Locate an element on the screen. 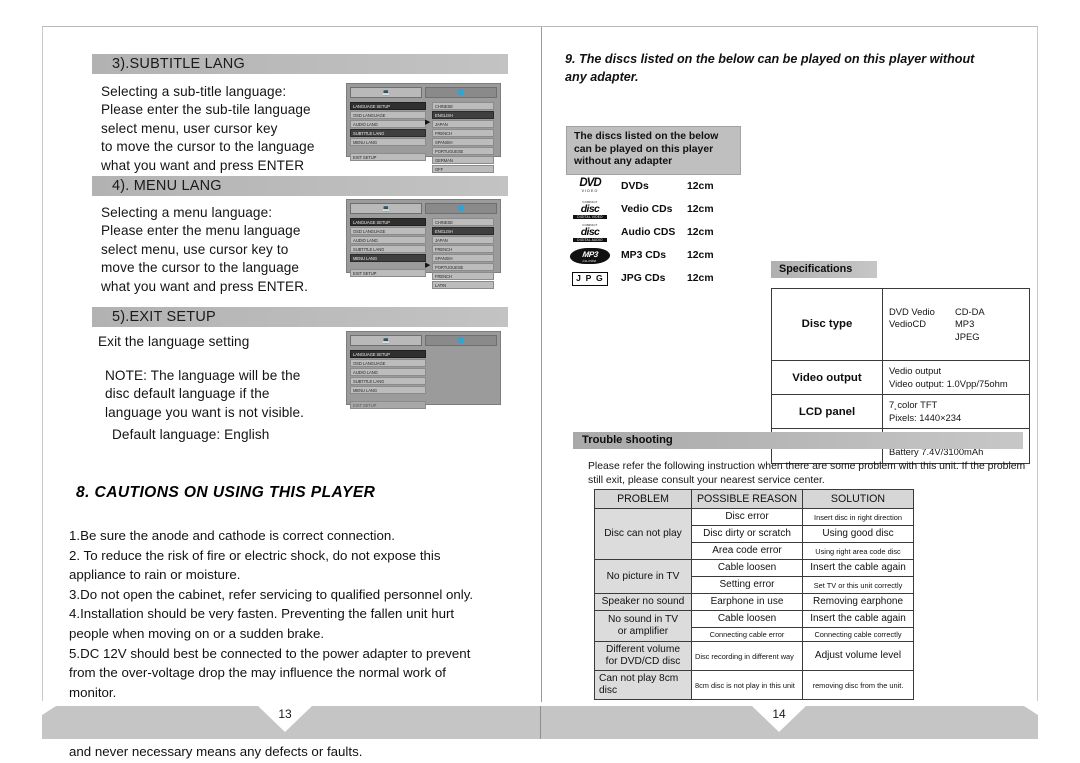 This screenshot has width=1080, height=763. ts-problem: No sound in TV or amplifier is located at coordinates (643, 626).